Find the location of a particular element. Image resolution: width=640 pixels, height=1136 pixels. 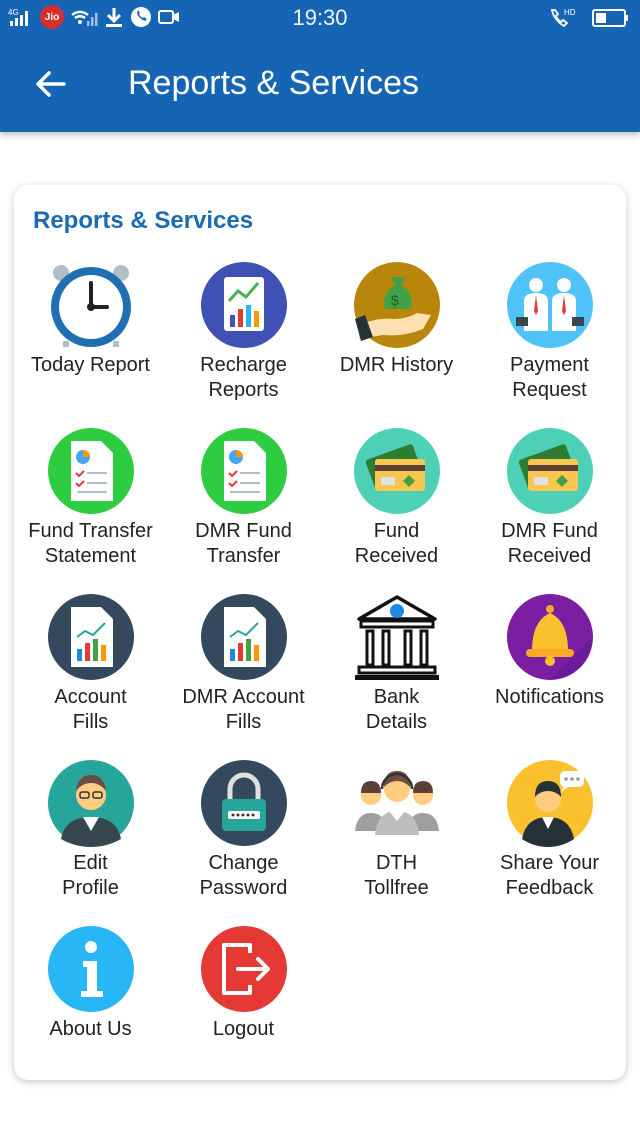

tile-account-fills: Account Fills is located at coordinates (90, 673).